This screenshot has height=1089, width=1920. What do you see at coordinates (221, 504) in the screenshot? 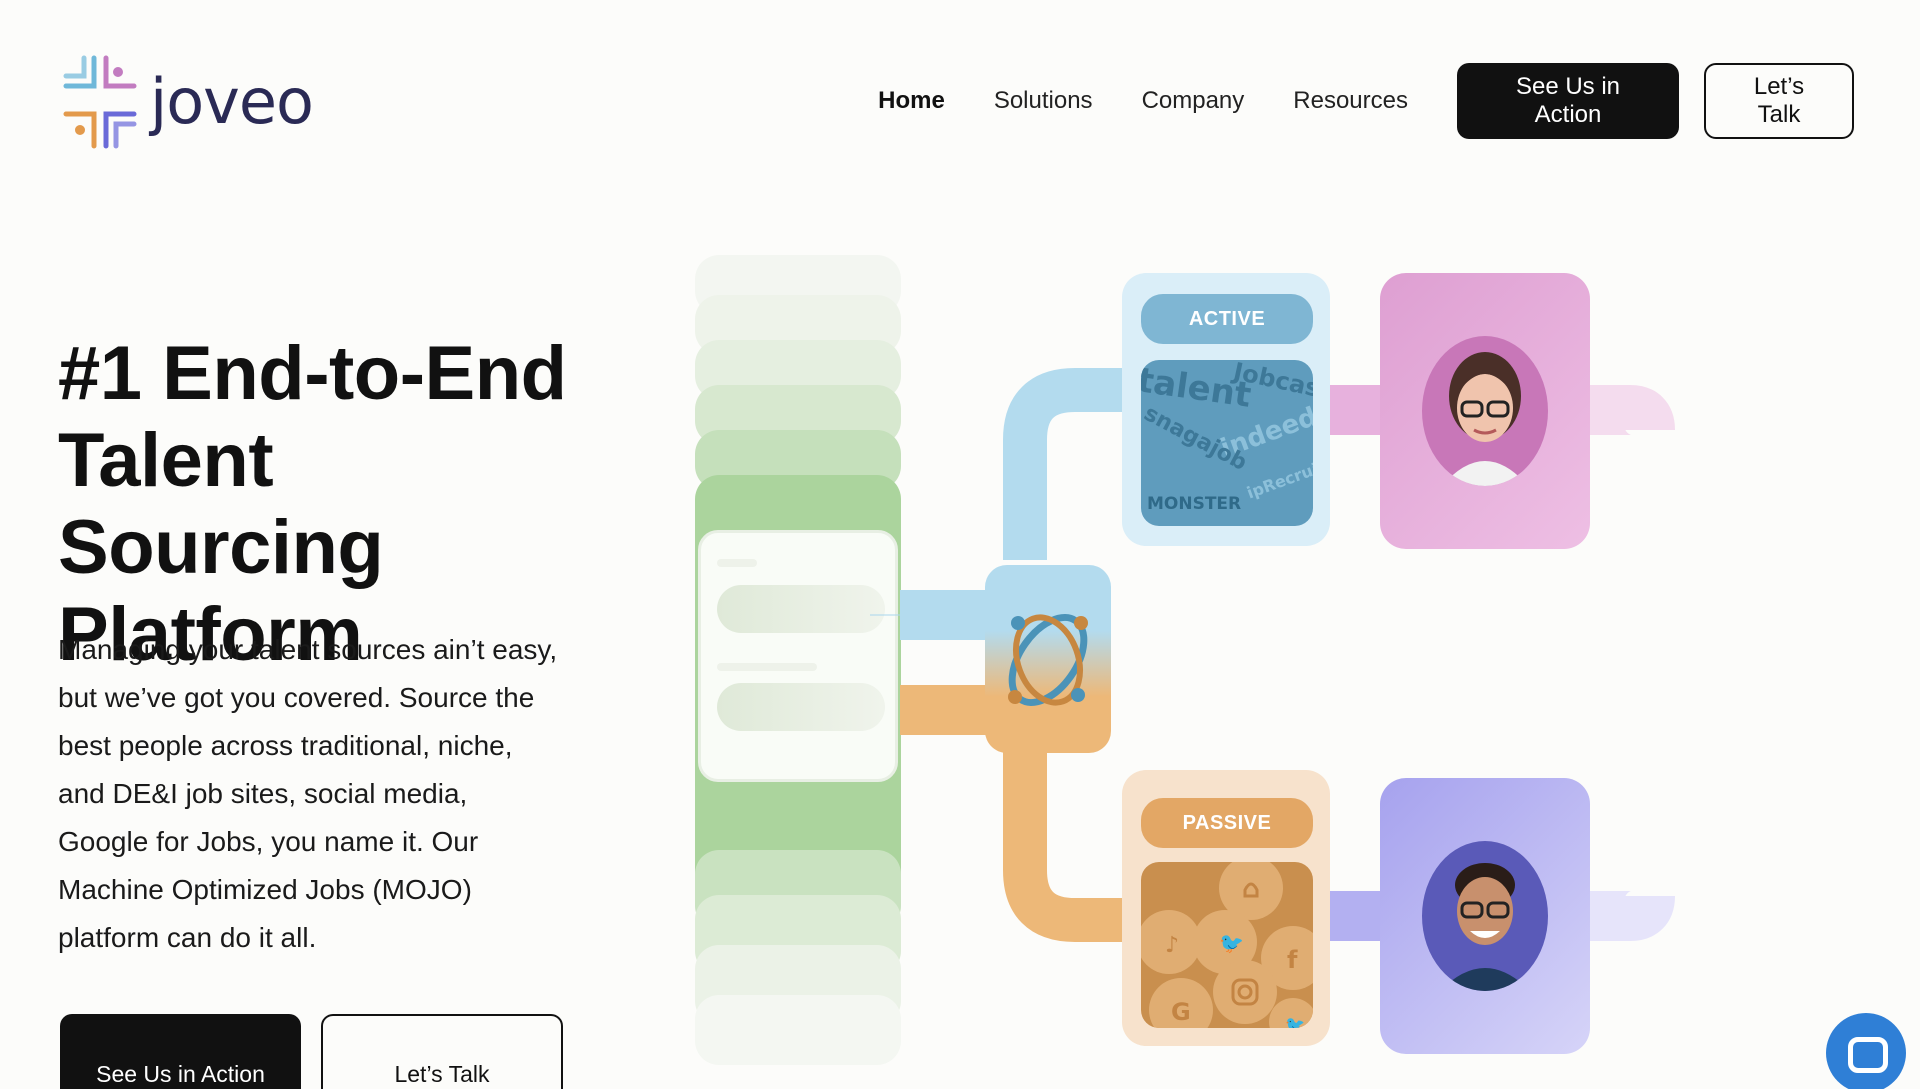
I see `hero-title-line: Talent Sourcing` at bounding box center [221, 504].